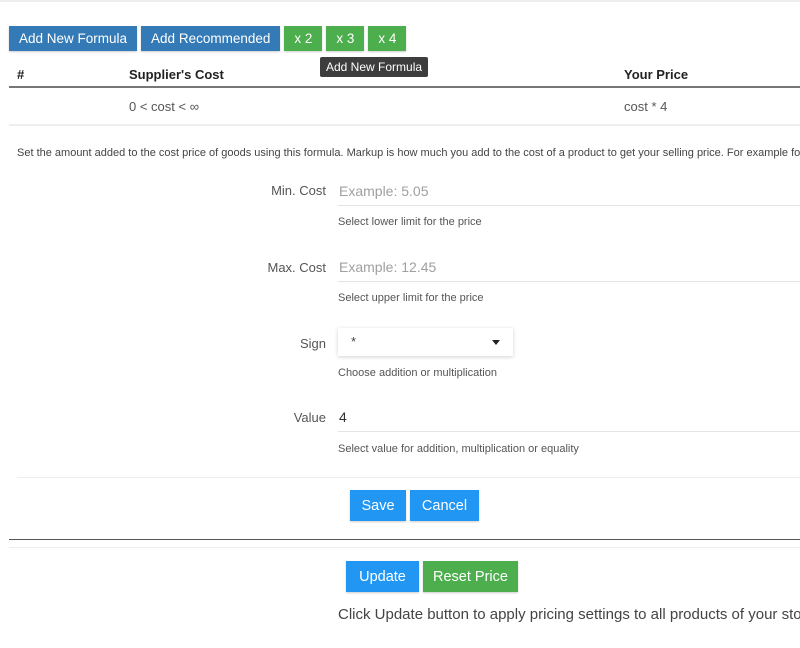  I want to click on section-divider-light, so click(404, 547).